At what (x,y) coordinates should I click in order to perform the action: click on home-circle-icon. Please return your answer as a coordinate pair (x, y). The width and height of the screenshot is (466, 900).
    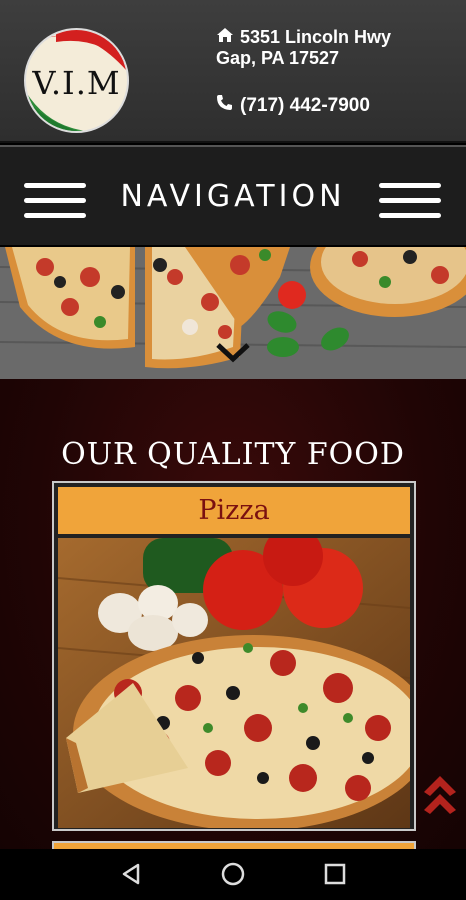
    Looking at the image, I should click on (233, 874).